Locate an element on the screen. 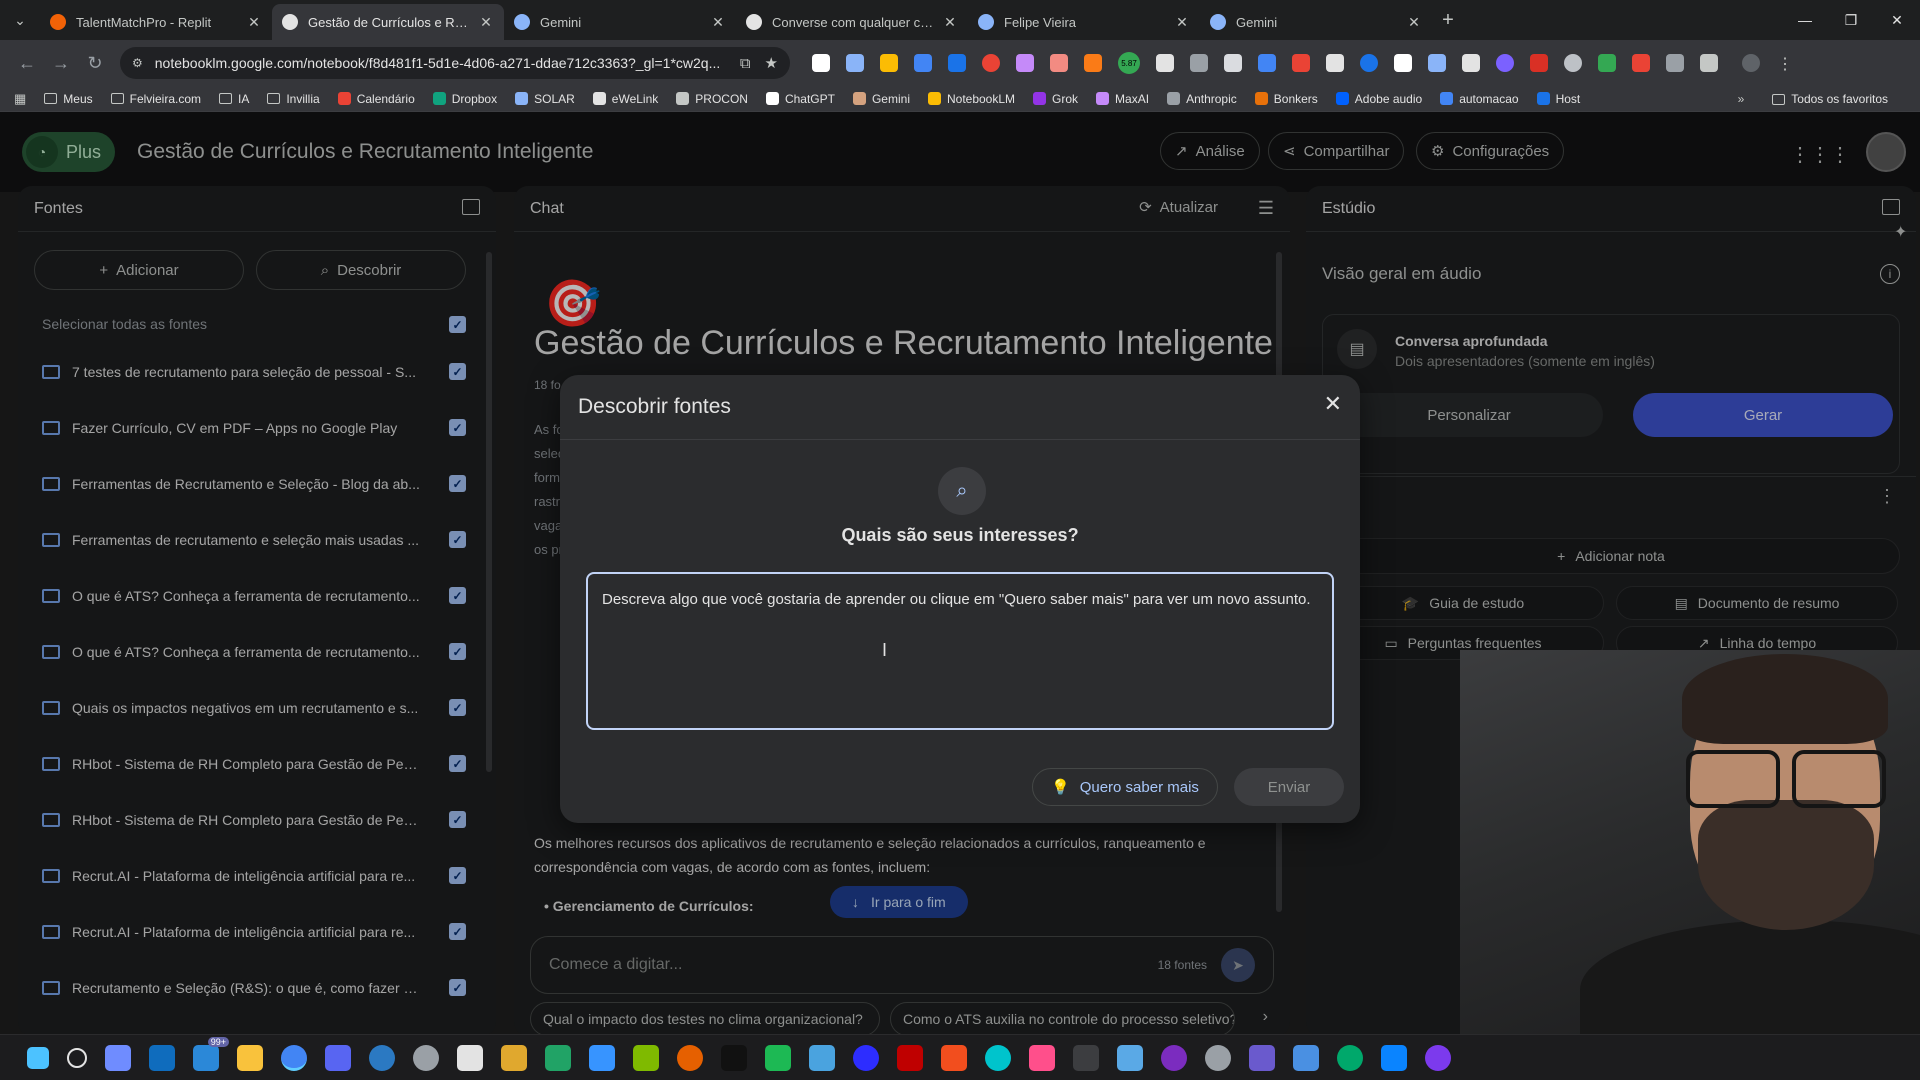 The width and height of the screenshot is (1920, 1080). close-icon: ✕ is located at coordinates (1333, 404).